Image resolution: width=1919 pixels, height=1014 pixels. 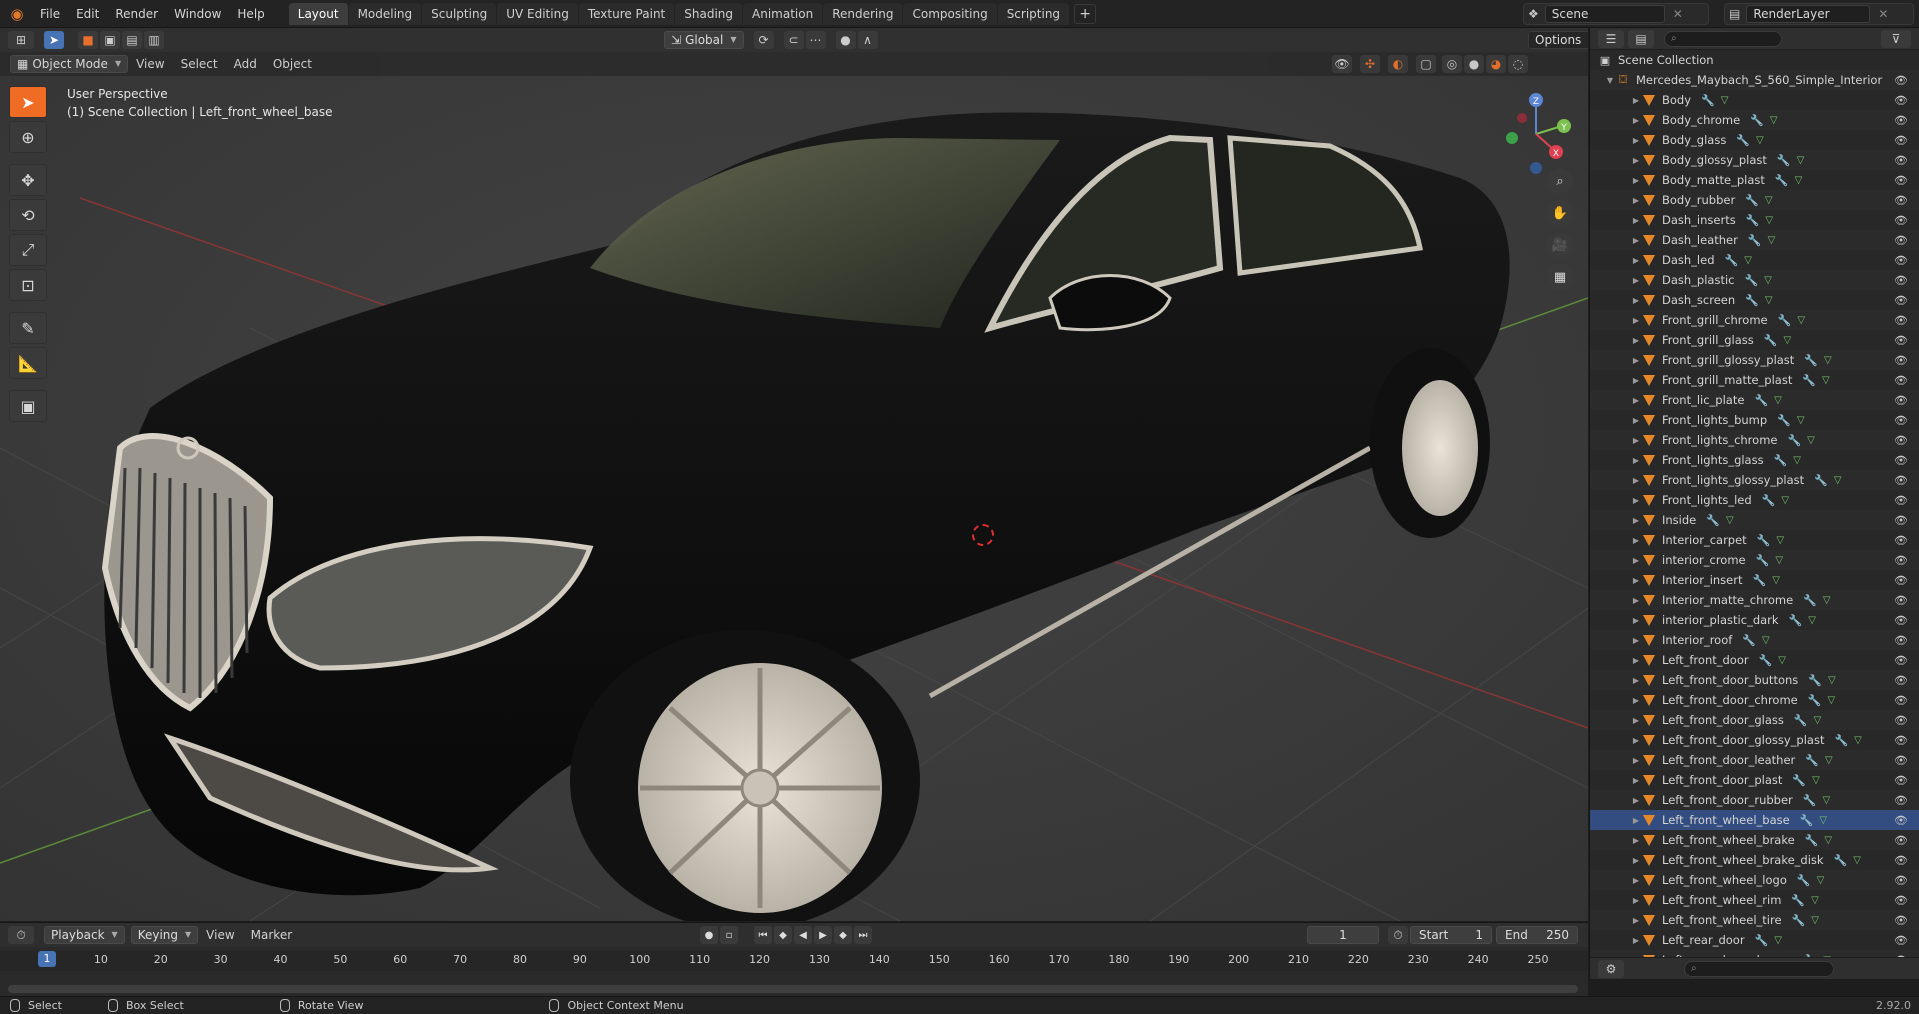 What do you see at coordinates (1452, 64) in the screenshot?
I see `wireframe-shading-icon: ◎` at bounding box center [1452, 64].